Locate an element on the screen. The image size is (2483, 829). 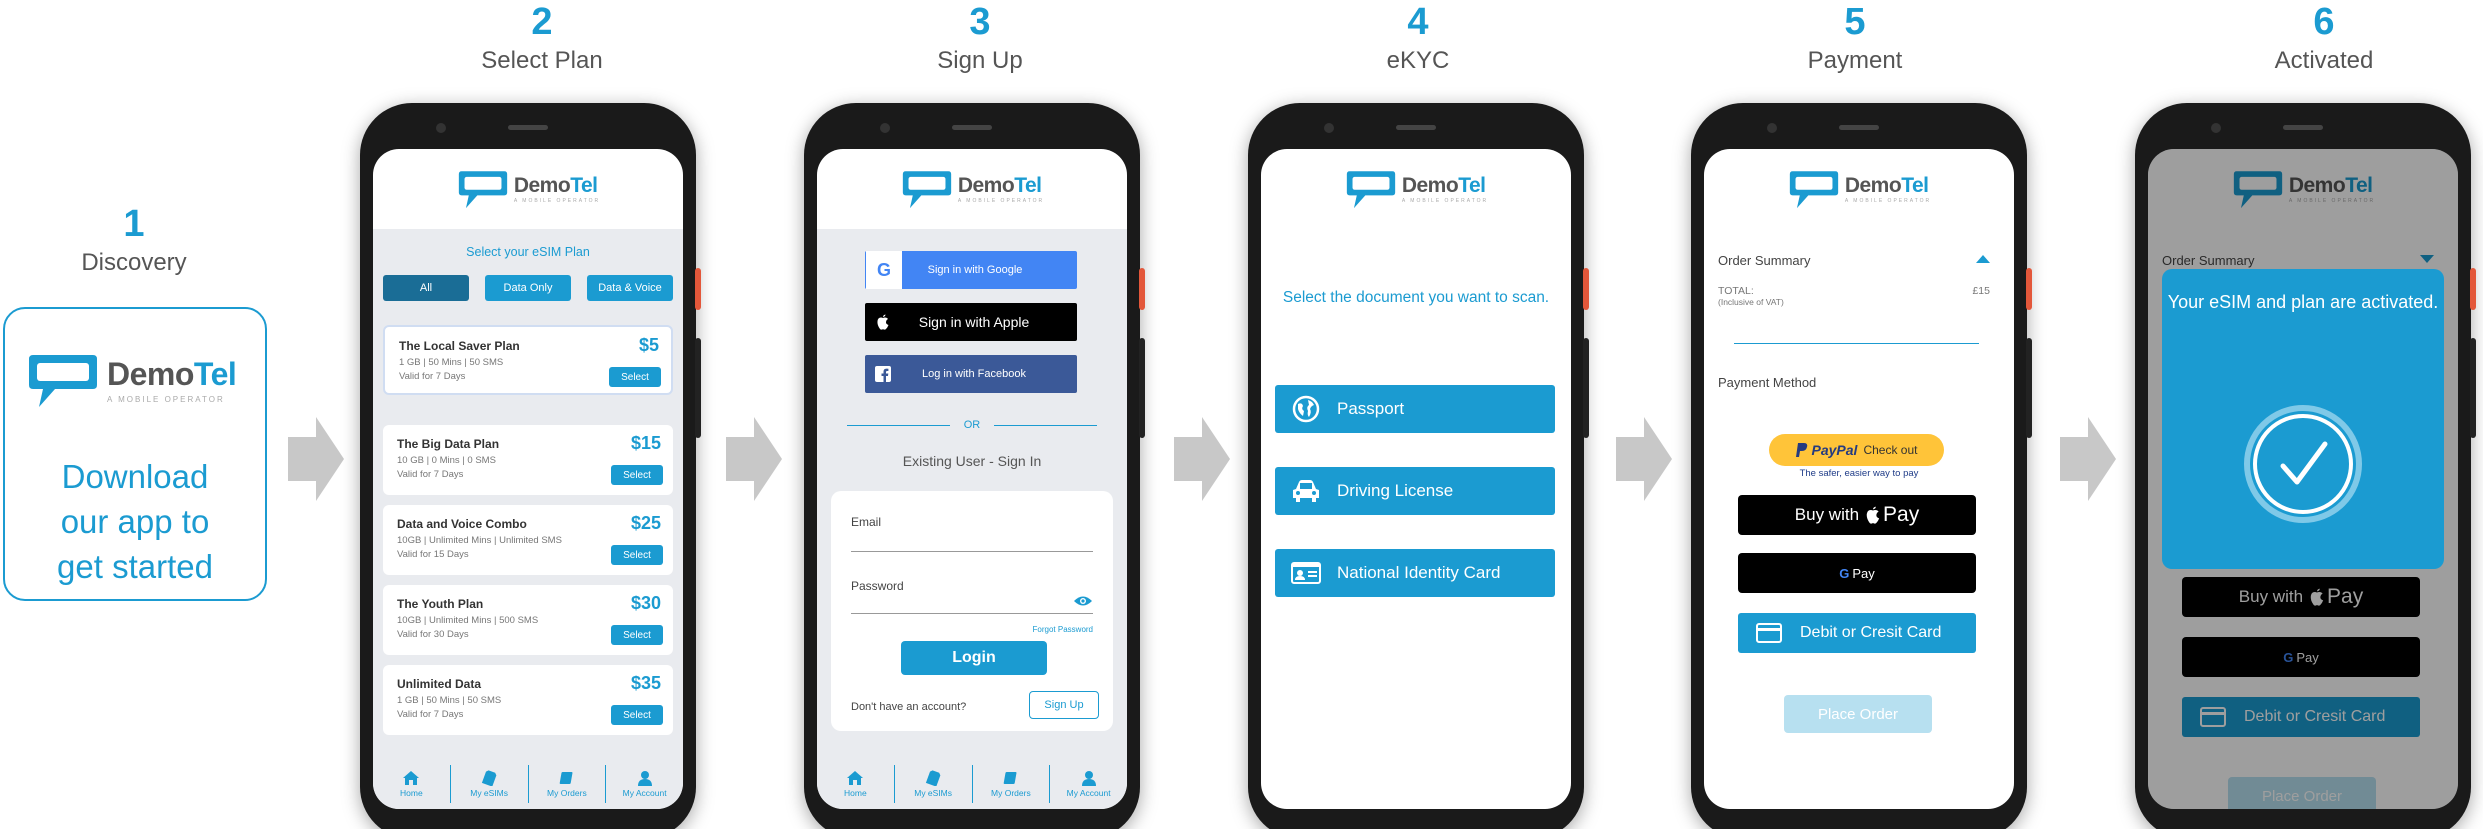
step-6-header: 6 Activated is located at coordinates (2324, 38).